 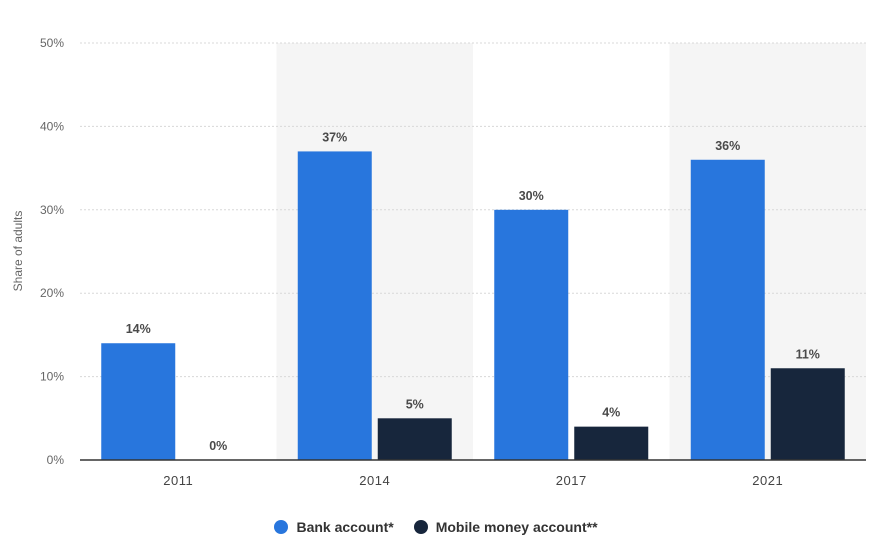 I want to click on legend-item-mobile-money: Mobile money account**, so click(x=505, y=527).